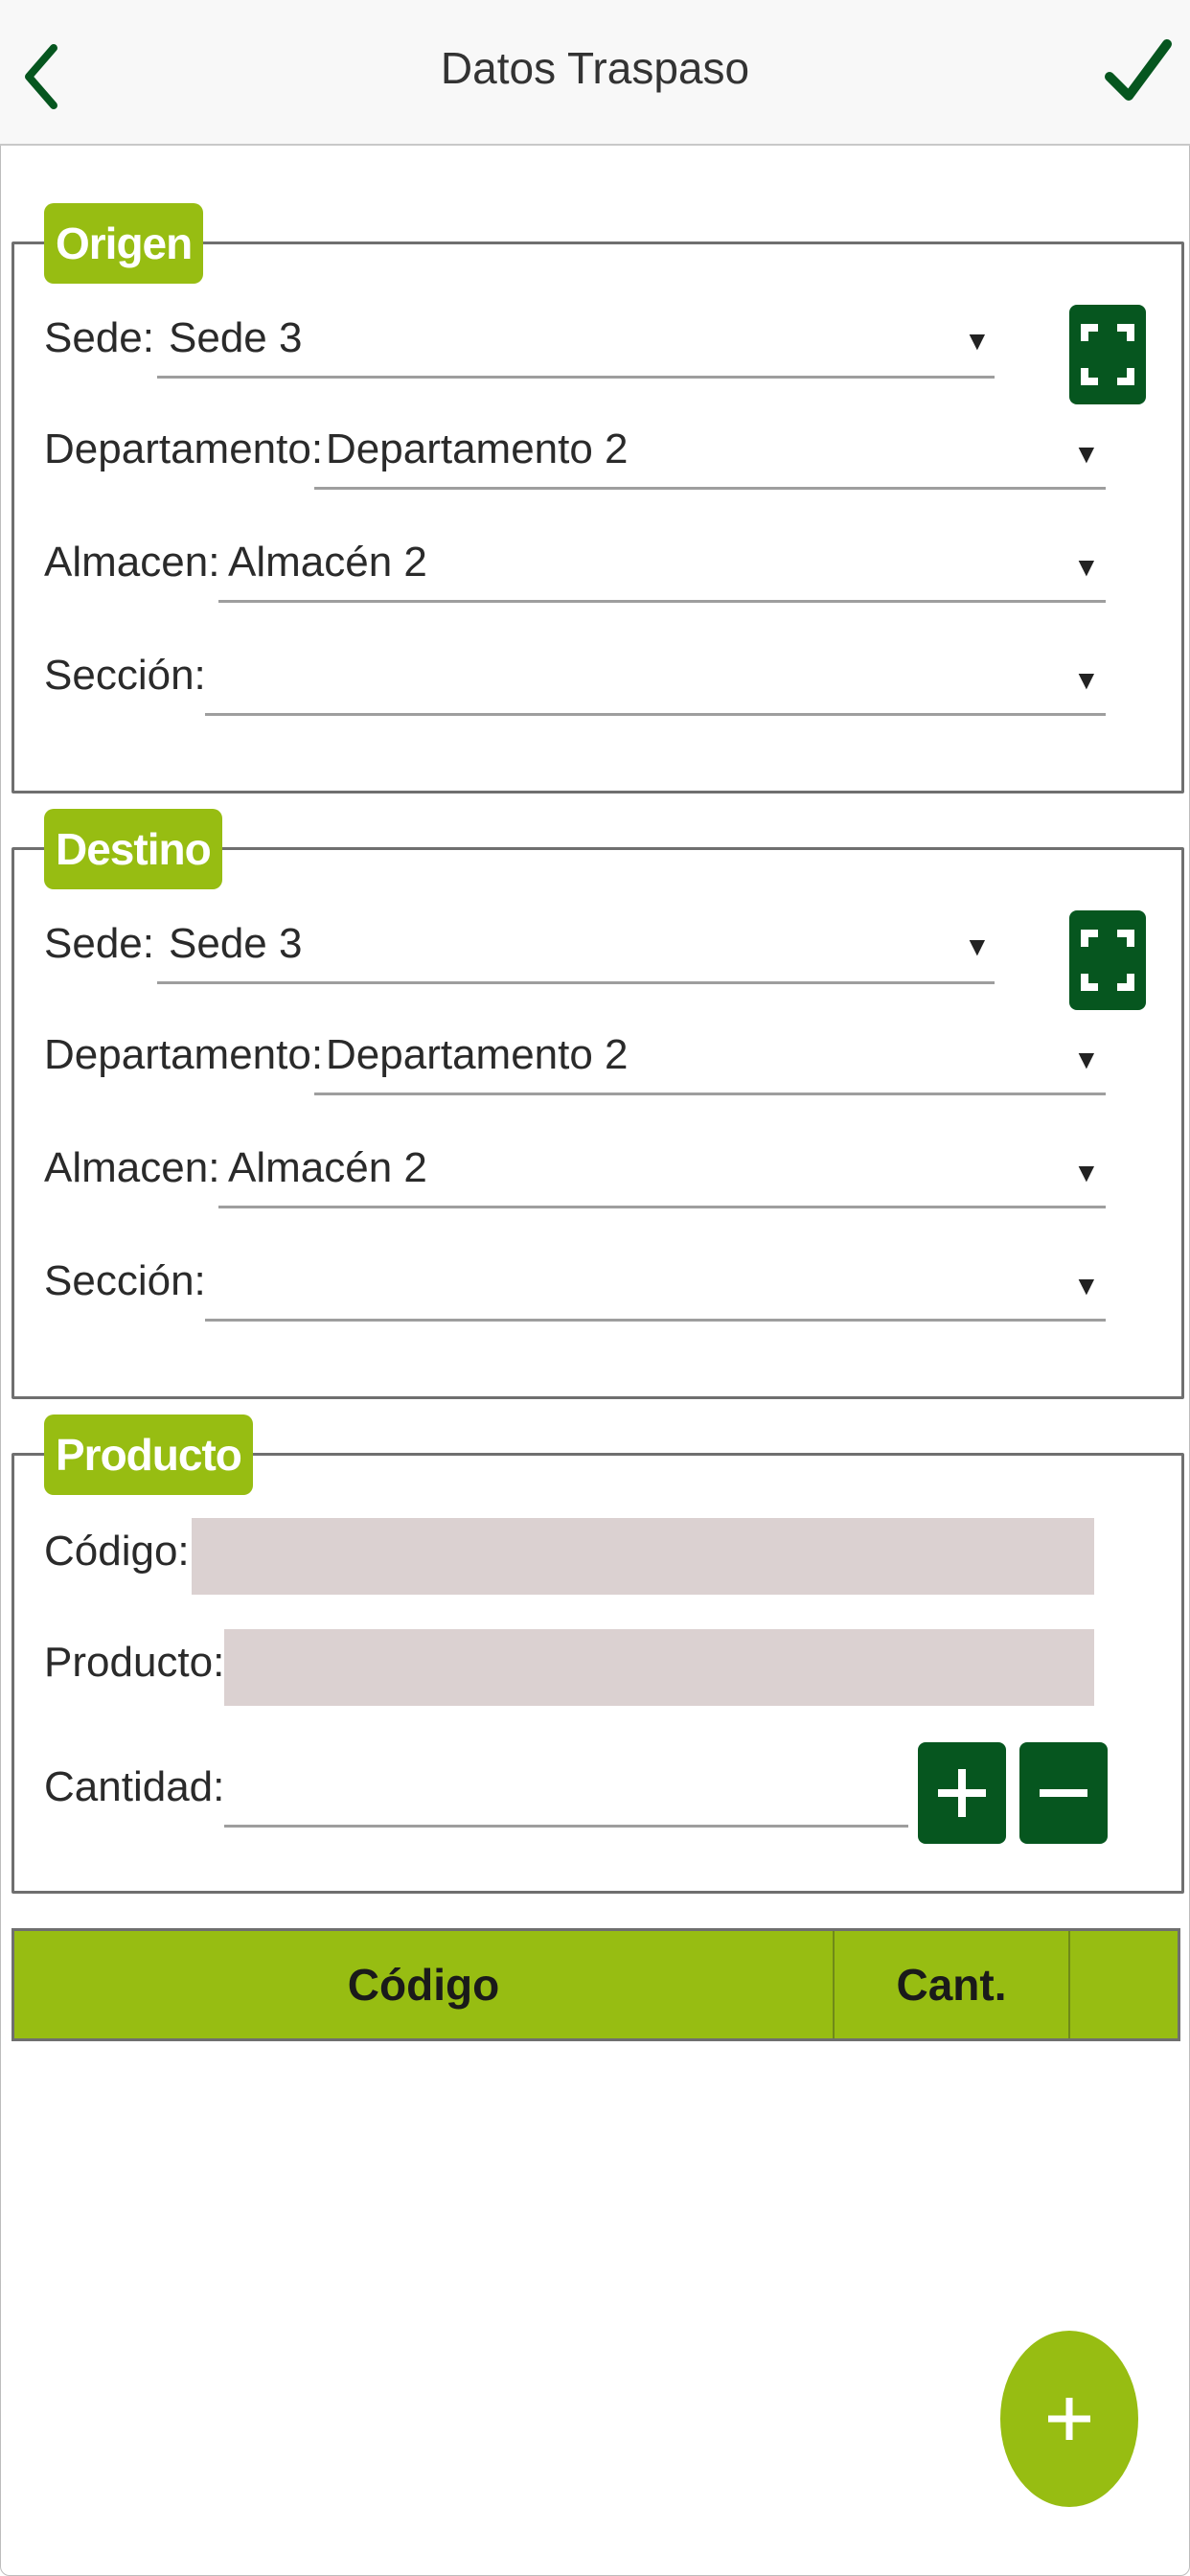  Describe the element at coordinates (184, 449) in the screenshot. I see `origen-departamento-label: Departamento:` at that location.